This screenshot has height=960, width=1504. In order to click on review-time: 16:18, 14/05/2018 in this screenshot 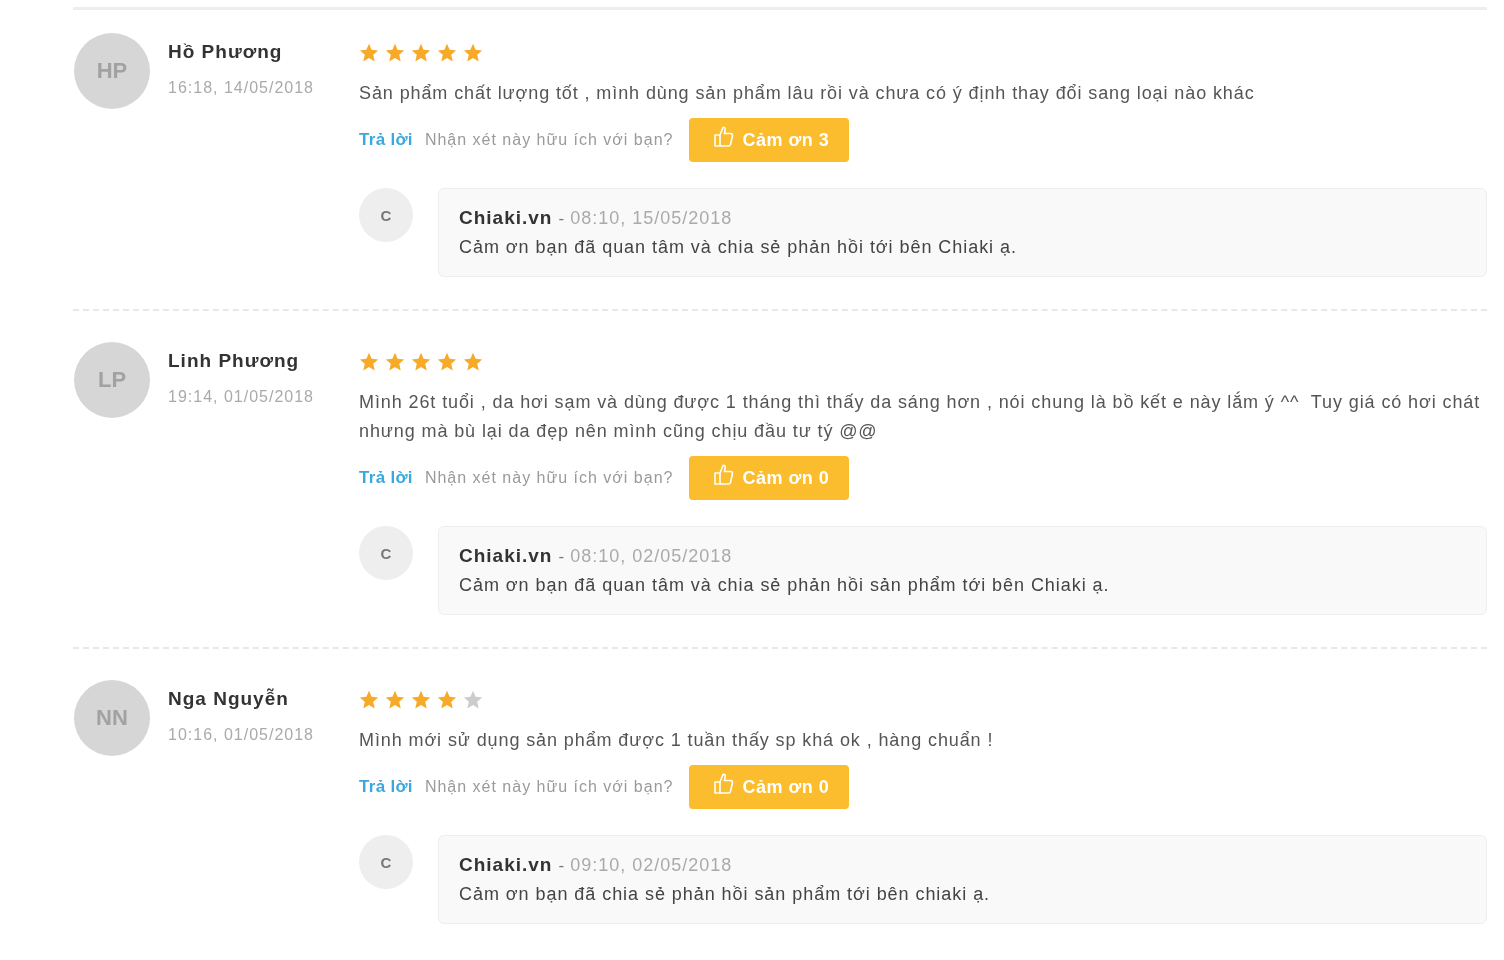, I will do `click(241, 88)`.